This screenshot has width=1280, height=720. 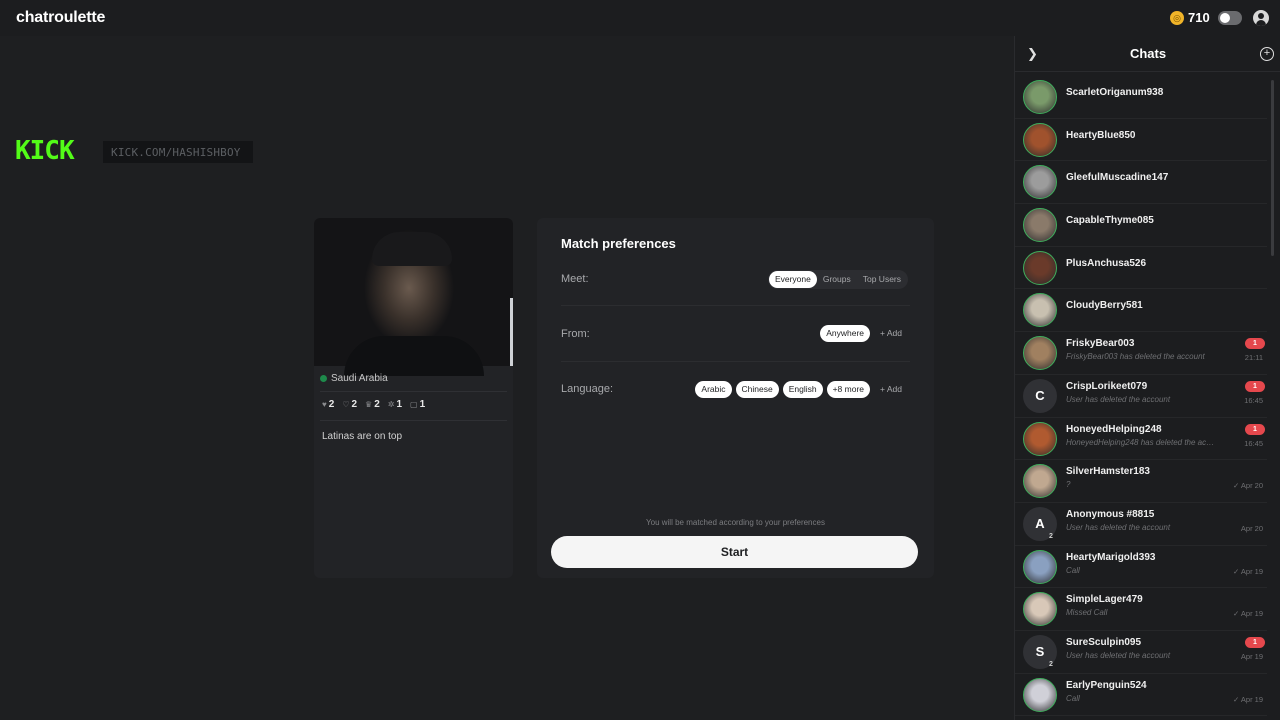 I want to click on chat-timestamp: ✓ Apr 20, so click(x=1247, y=486).